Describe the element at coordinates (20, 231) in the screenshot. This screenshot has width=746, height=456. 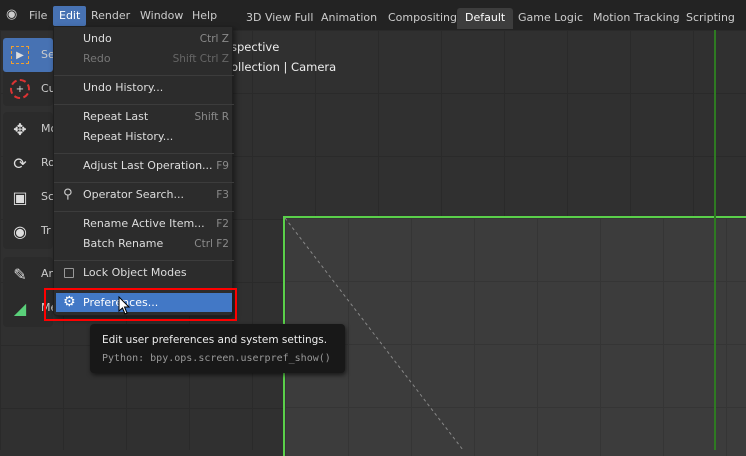
I see `transform-icon: ◉` at that location.